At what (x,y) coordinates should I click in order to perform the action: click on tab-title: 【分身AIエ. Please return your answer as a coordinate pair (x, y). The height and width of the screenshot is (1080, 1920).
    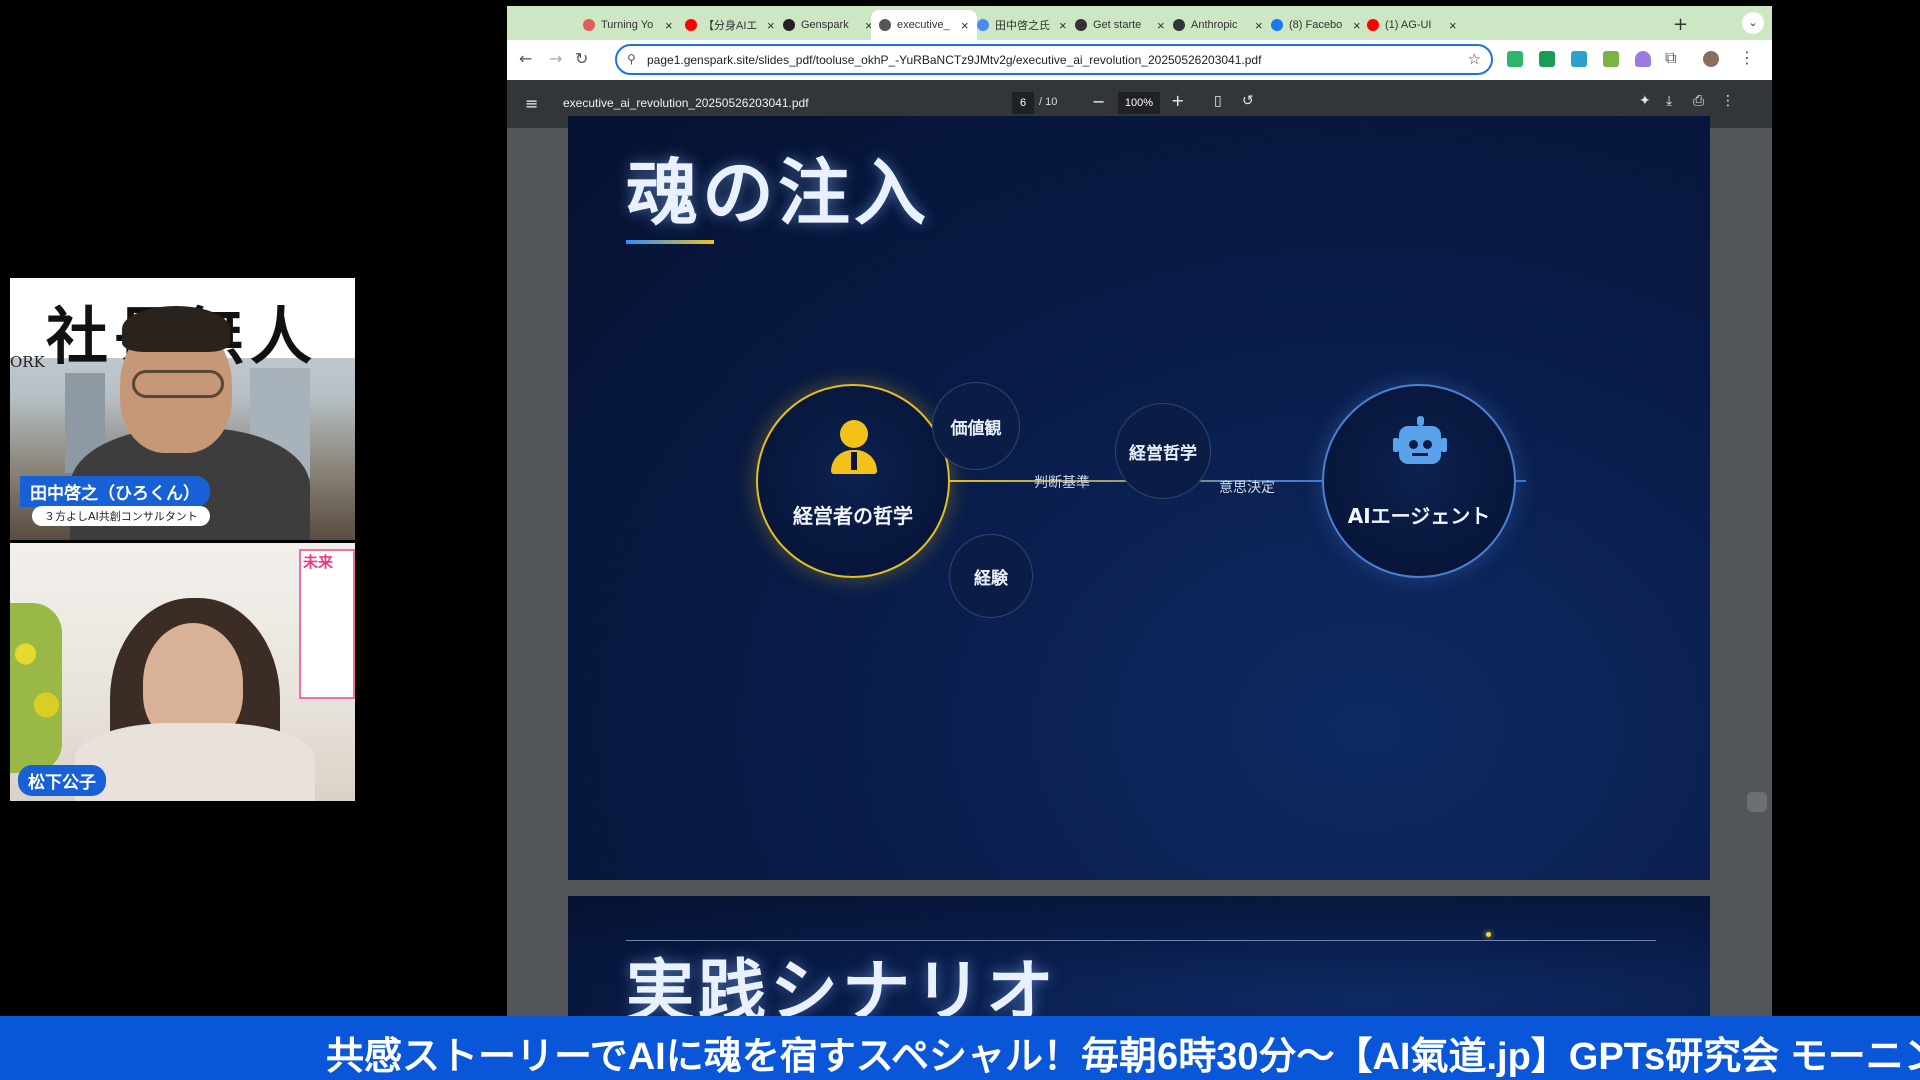
    Looking at the image, I should click on (730, 26).